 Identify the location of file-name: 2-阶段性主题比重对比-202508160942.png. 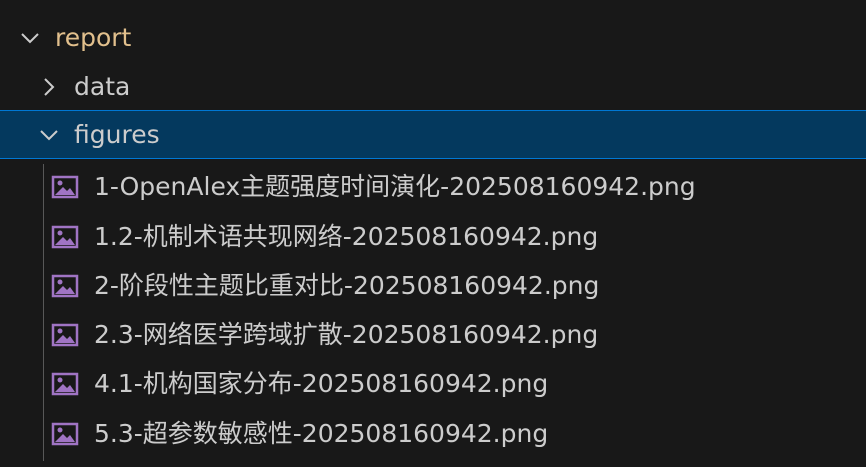
(347, 285).